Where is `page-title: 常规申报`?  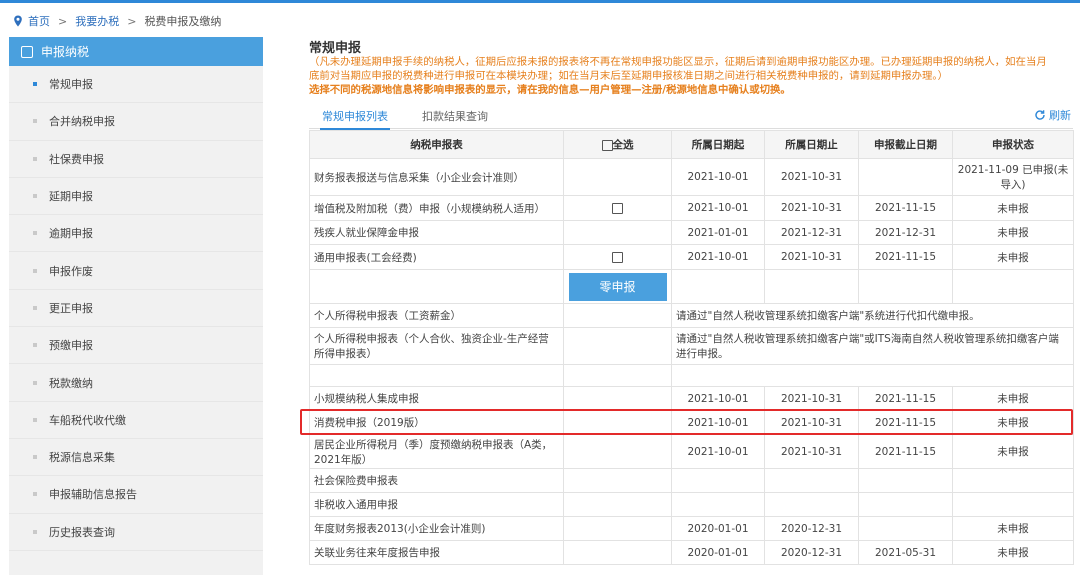
page-title: 常规申报 is located at coordinates (335, 48).